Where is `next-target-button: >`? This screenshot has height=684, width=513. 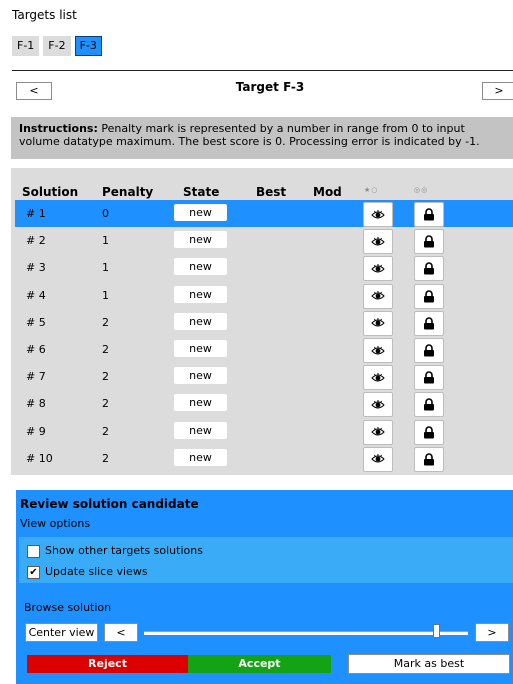
next-target-button: > is located at coordinates (497, 91).